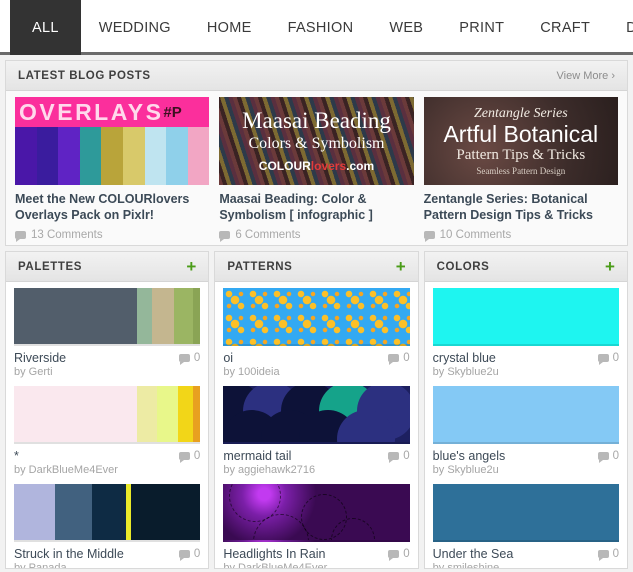 The width and height of the screenshot is (633, 572). I want to click on item-name: Riverside, so click(40, 358).